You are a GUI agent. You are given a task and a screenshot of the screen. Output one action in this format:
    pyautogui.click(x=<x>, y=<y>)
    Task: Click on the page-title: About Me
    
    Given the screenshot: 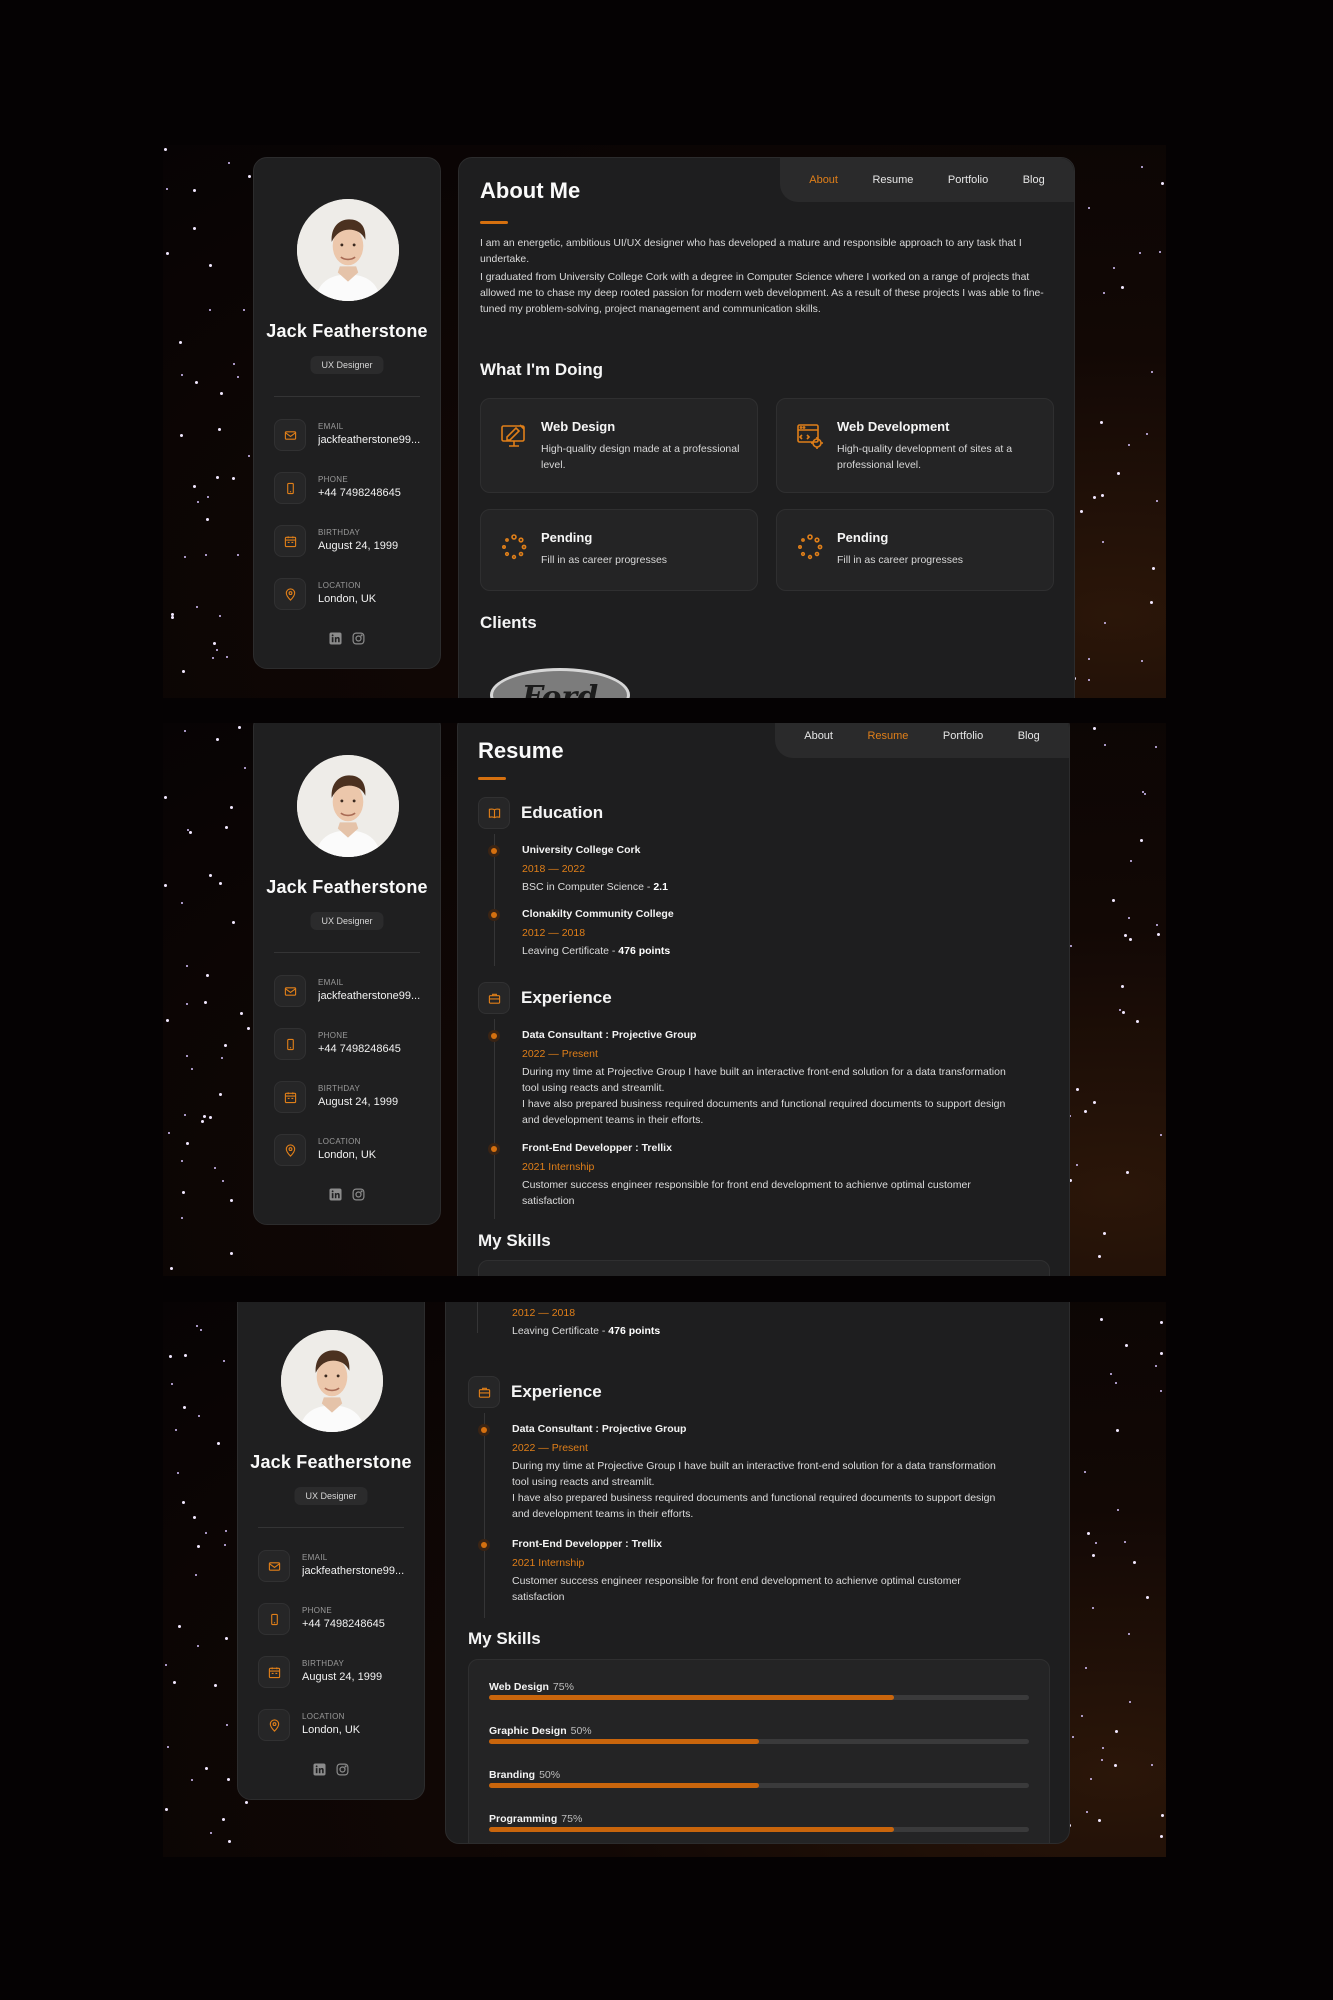 What is the action you would take?
    pyautogui.click(x=530, y=190)
    